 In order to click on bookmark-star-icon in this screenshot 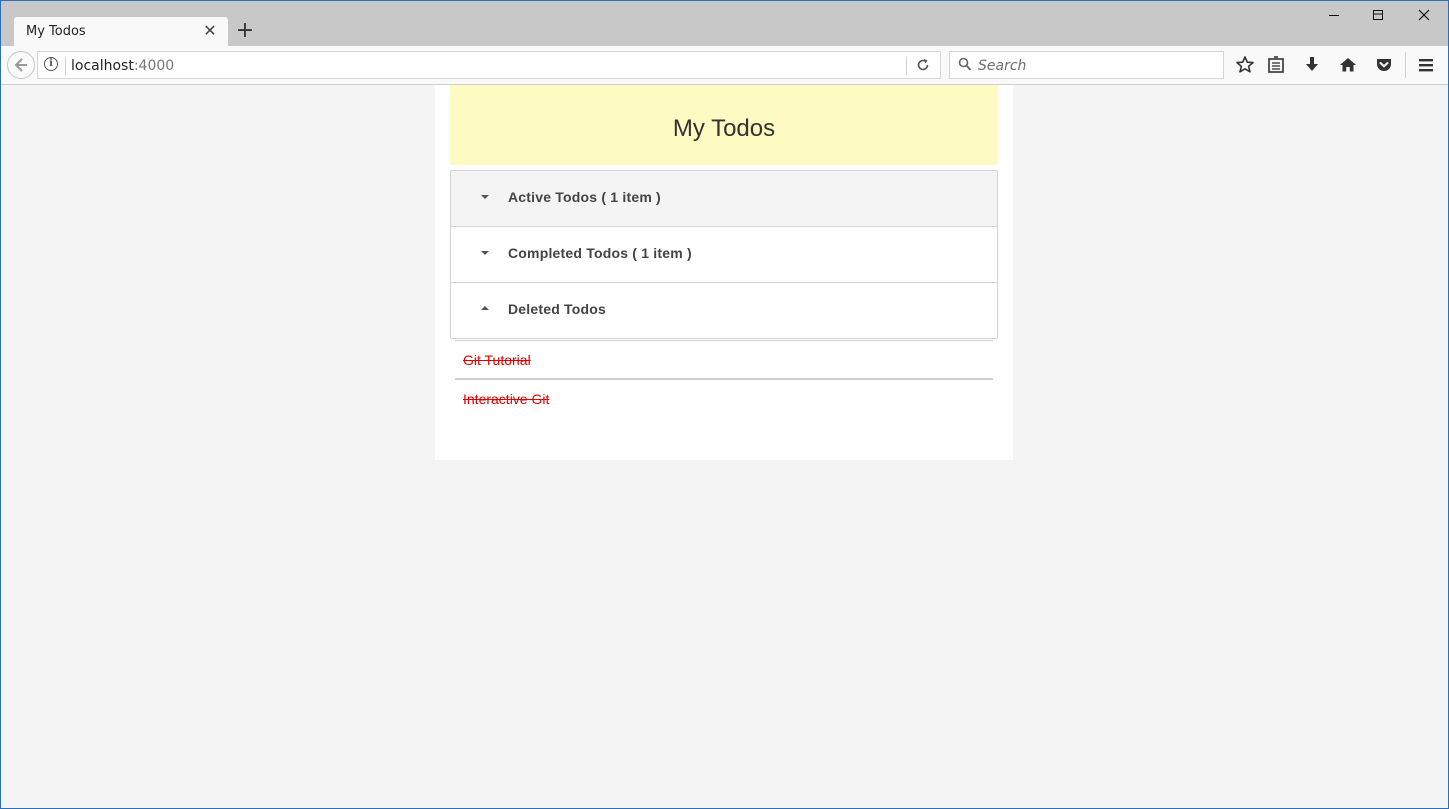, I will do `click(1245, 65)`.